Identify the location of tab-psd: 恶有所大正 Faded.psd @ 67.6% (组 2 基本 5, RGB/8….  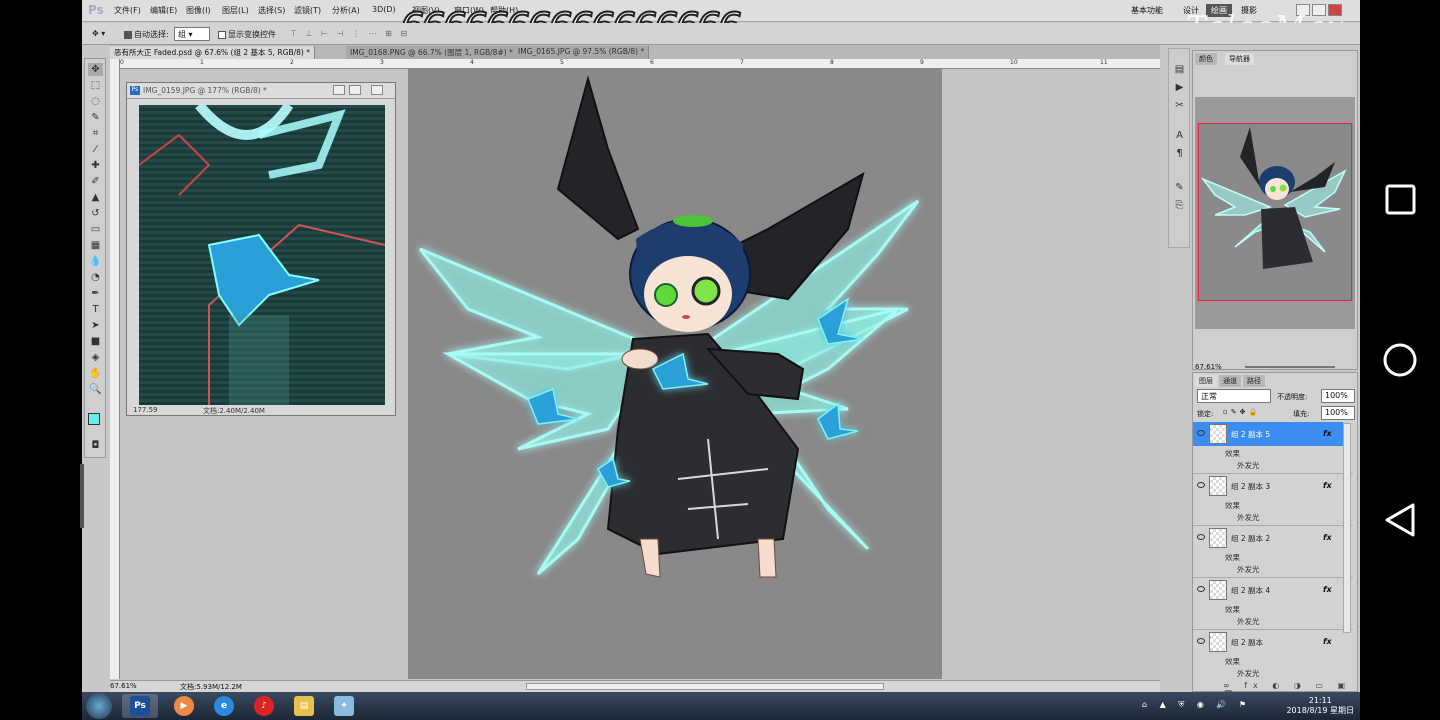
(212, 52).